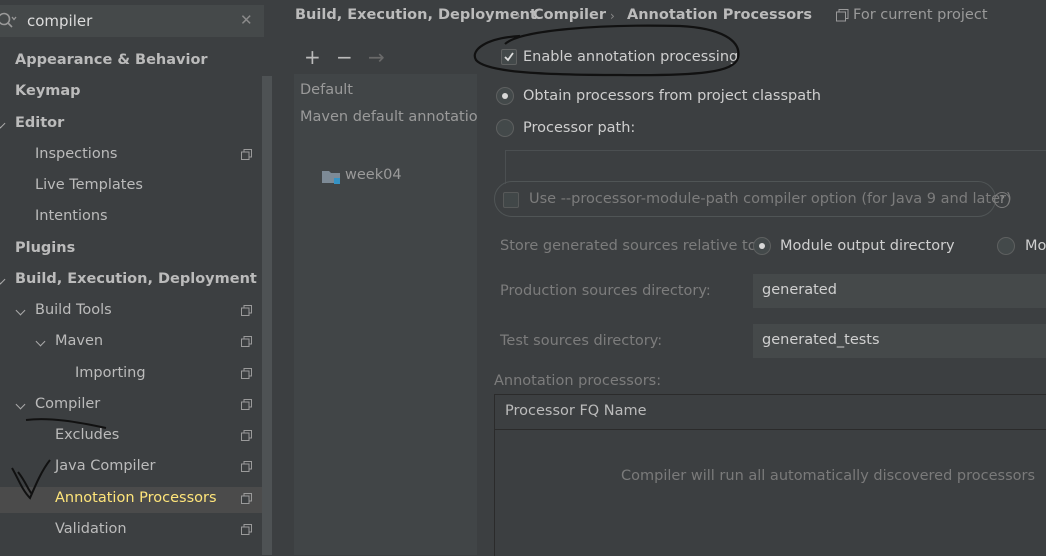  Describe the element at coordinates (331, 177) in the screenshot. I see `module-folder-icon` at that location.